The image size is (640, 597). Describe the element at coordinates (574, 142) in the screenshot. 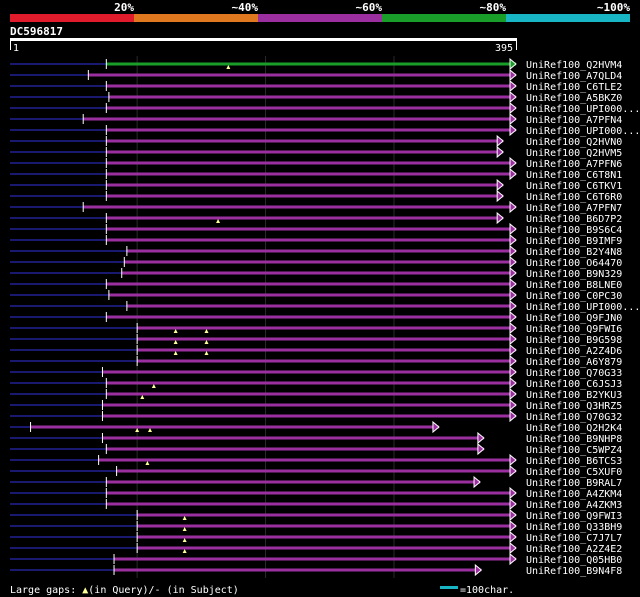

I see `hit-label: UniRef100_Q2HVN0` at that location.